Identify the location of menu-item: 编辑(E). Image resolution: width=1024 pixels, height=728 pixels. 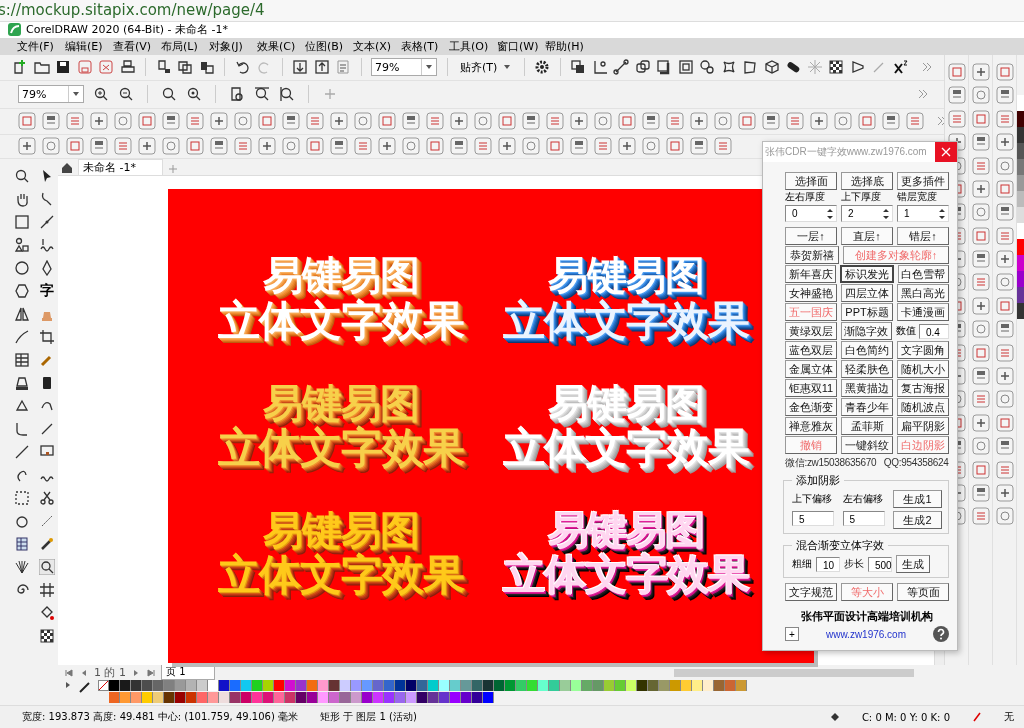
(87, 46).